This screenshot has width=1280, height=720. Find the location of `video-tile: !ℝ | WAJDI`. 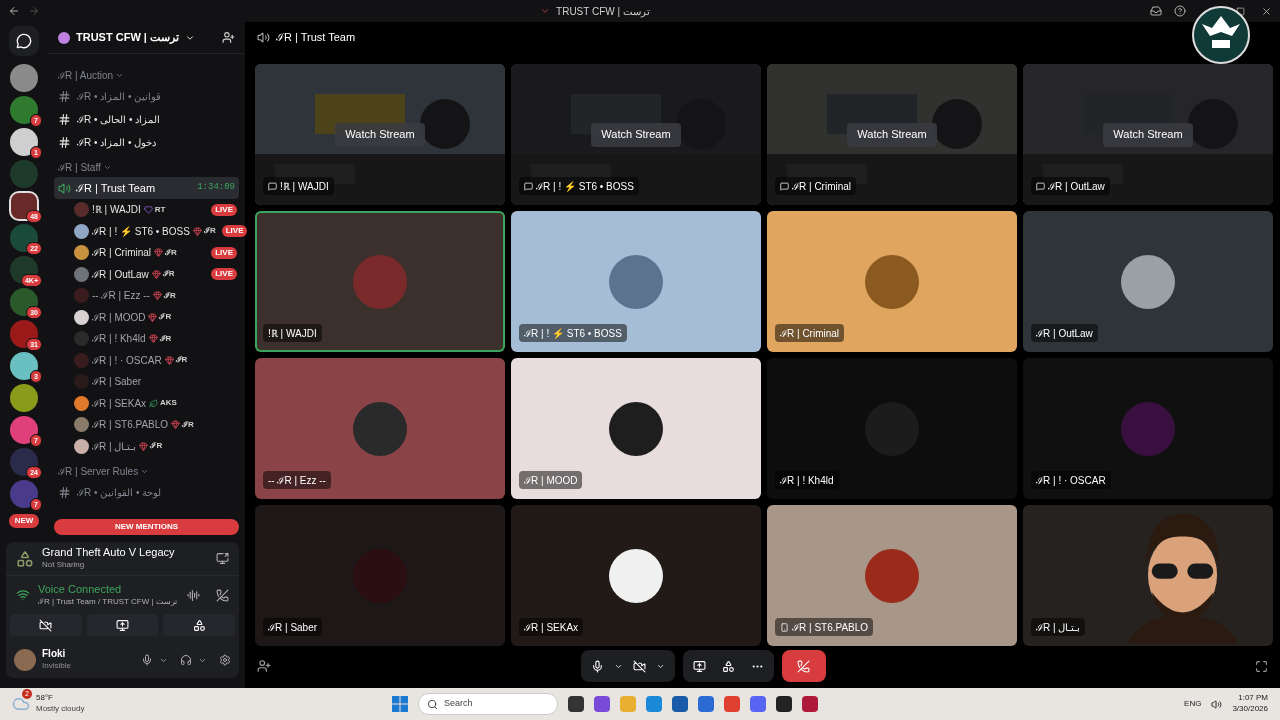

video-tile: !ℝ | WAJDI is located at coordinates (380, 281).